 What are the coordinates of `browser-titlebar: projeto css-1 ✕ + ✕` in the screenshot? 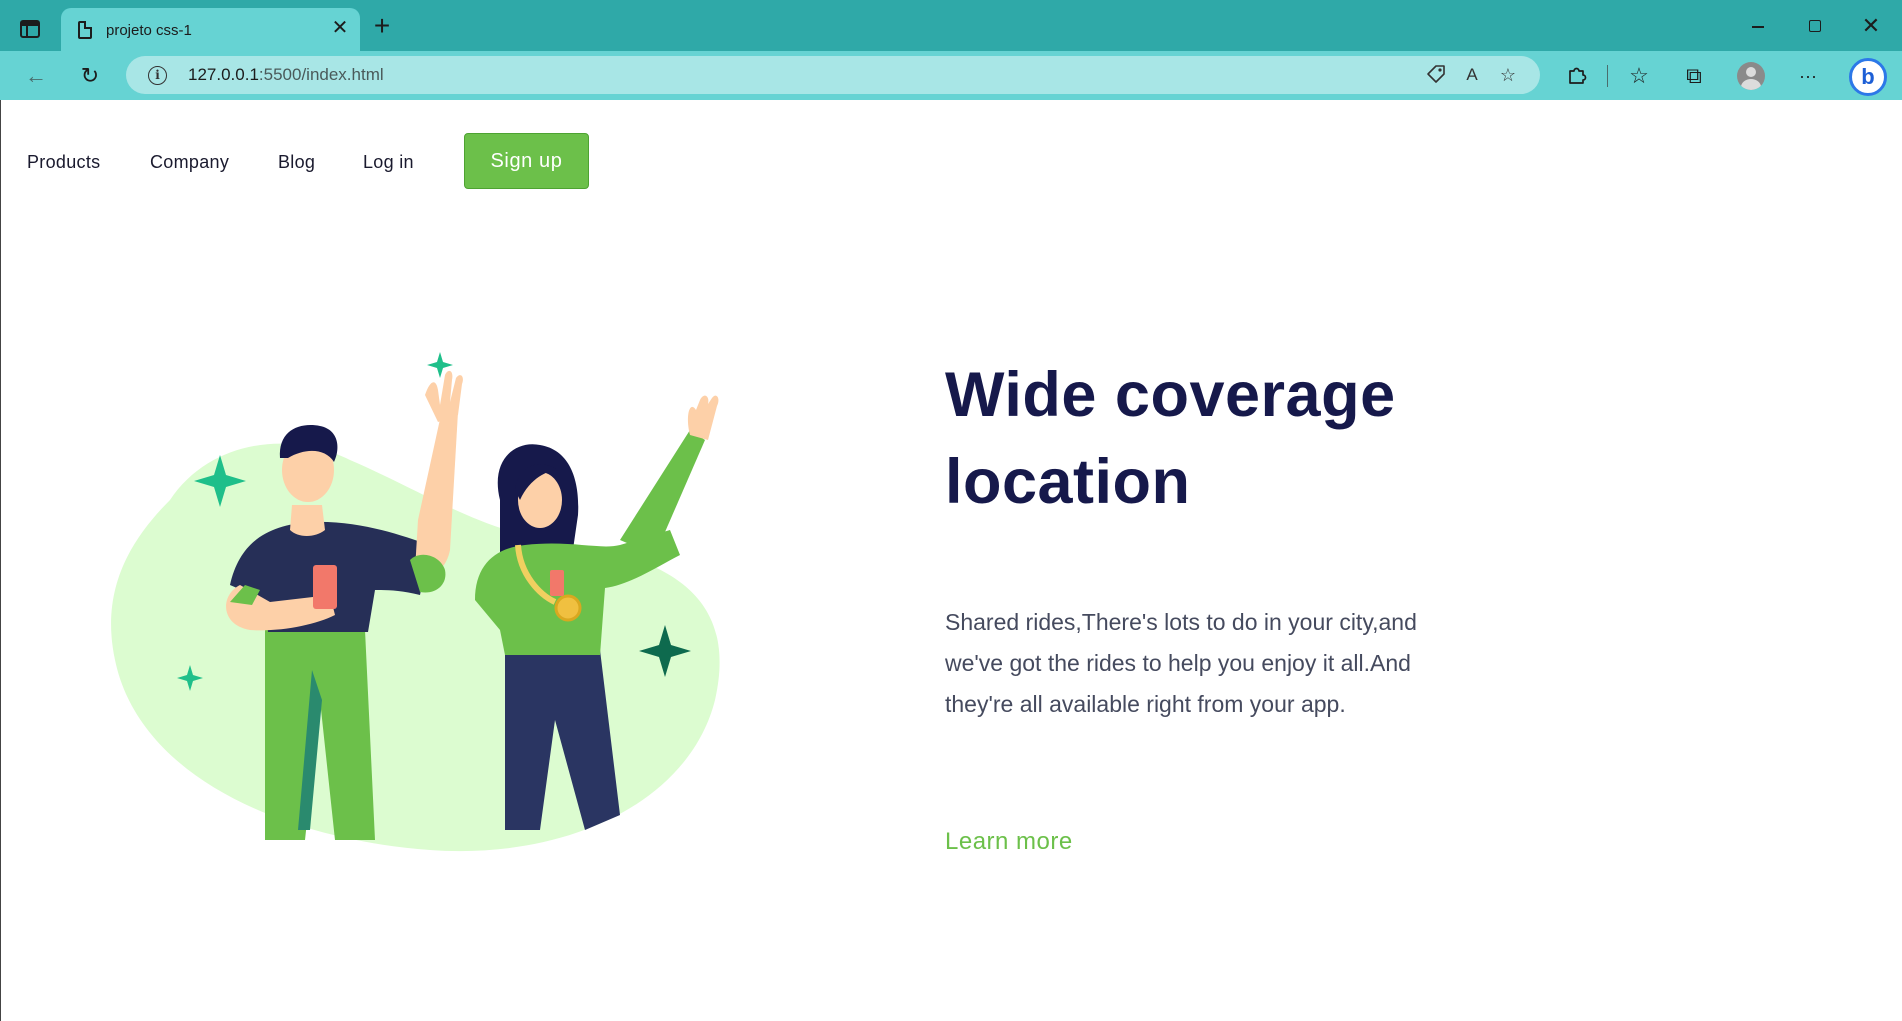 It's located at (951, 25).